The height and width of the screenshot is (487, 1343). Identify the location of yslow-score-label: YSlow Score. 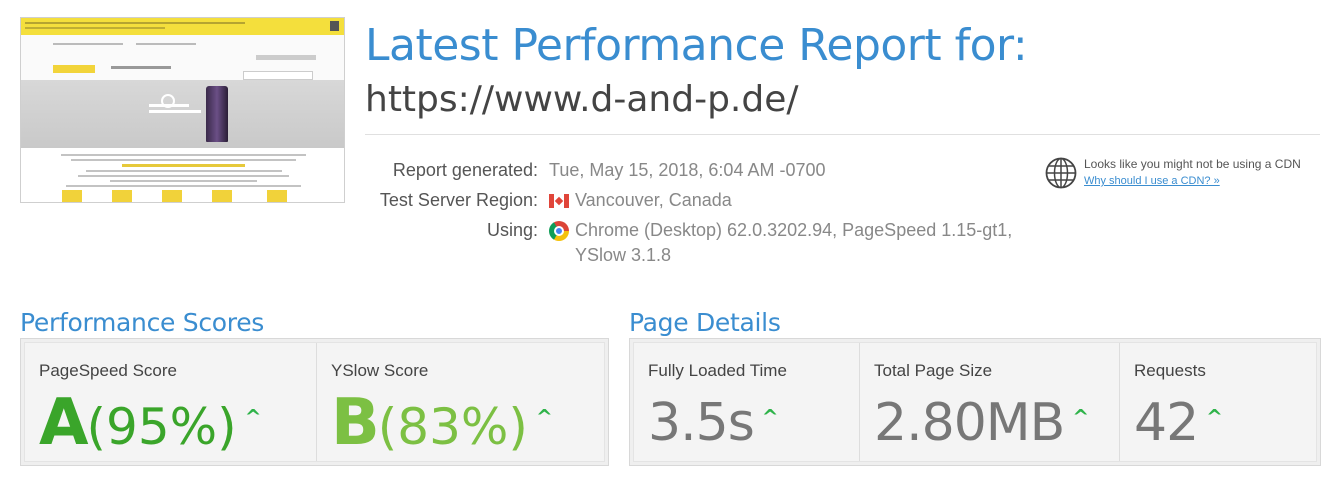
(380, 370).